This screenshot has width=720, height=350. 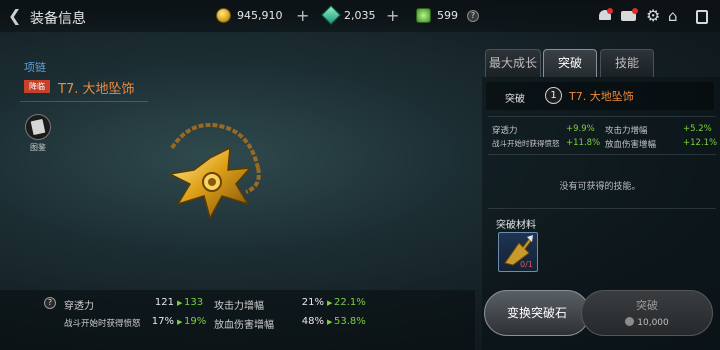 What do you see at coordinates (583, 143) in the screenshot?
I see `bonus-value: +11.8%` at bounding box center [583, 143].